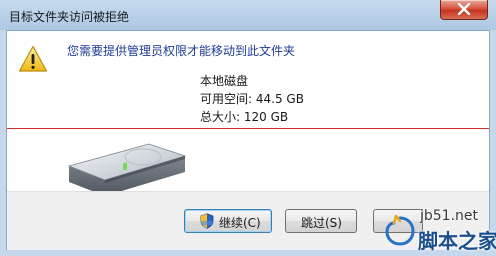 This screenshot has height=256, width=496. What do you see at coordinates (224, 81) in the screenshot?
I see `drive-name: 本地磁盘` at bounding box center [224, 81].